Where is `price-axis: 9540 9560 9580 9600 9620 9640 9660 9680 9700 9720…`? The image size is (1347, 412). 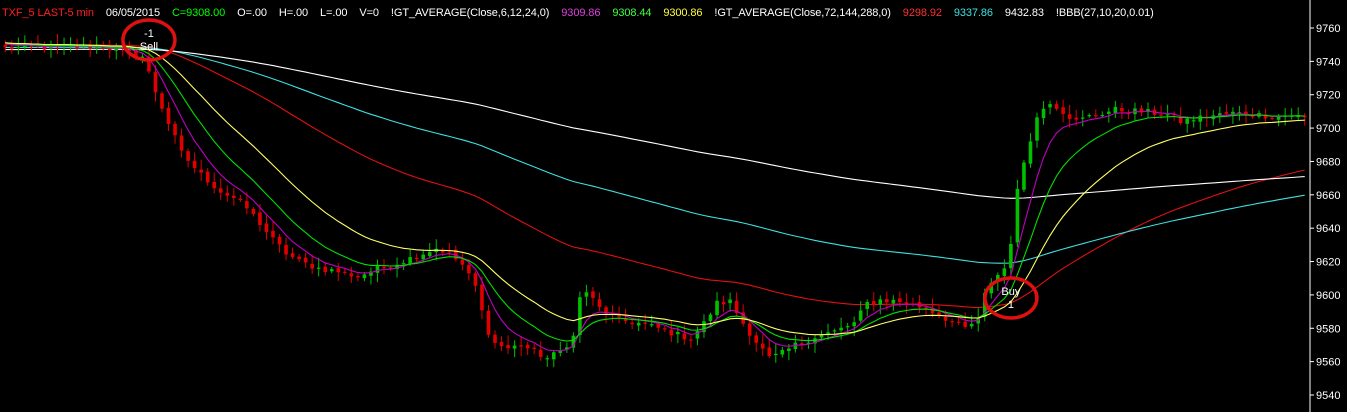 price-axis: 9540 9560 9580 9600 9620 9640 9660 9680 9700 9720… is located at coordinates (1324, 206).